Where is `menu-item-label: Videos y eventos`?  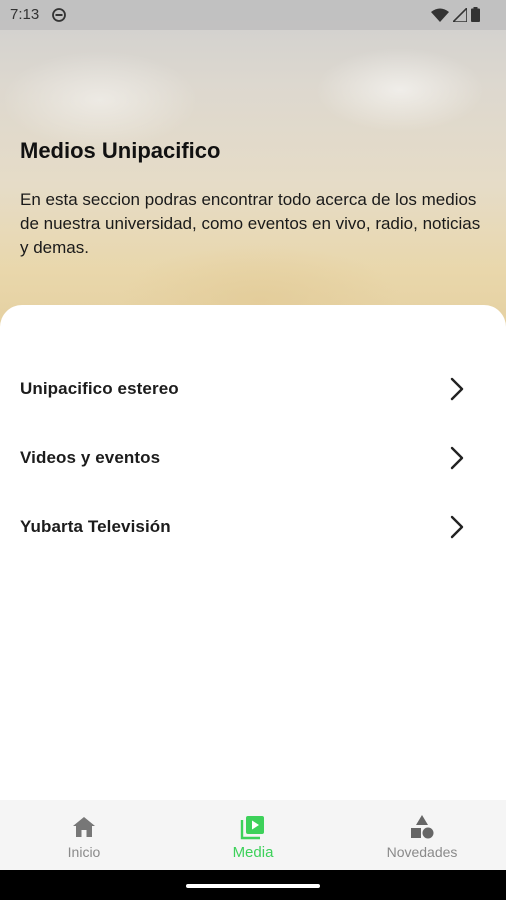
menu-item-label: Videos y eventos is located at coordinates (90, 457).